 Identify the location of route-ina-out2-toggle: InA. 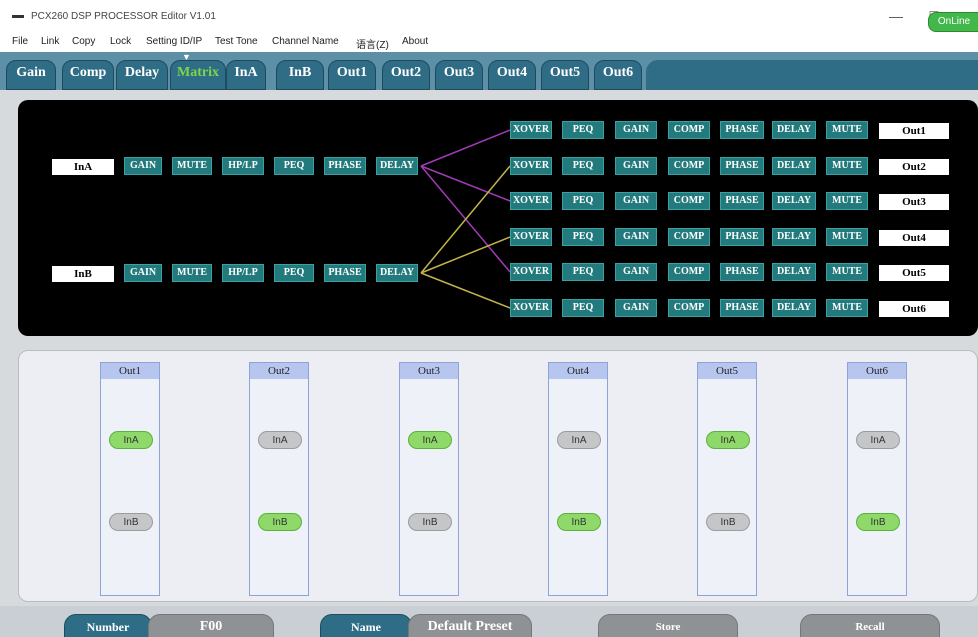
(280, 440).